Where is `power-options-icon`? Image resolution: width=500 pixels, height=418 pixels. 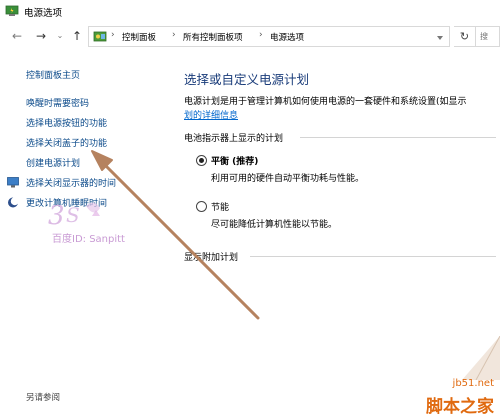 power-options-icon is located at coordinates (12, 10).